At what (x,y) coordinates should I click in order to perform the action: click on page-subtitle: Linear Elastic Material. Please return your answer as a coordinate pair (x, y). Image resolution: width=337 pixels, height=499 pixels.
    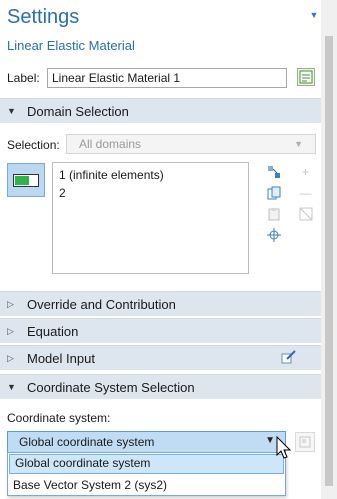
    Looking at the image, I should click on (71, 45).